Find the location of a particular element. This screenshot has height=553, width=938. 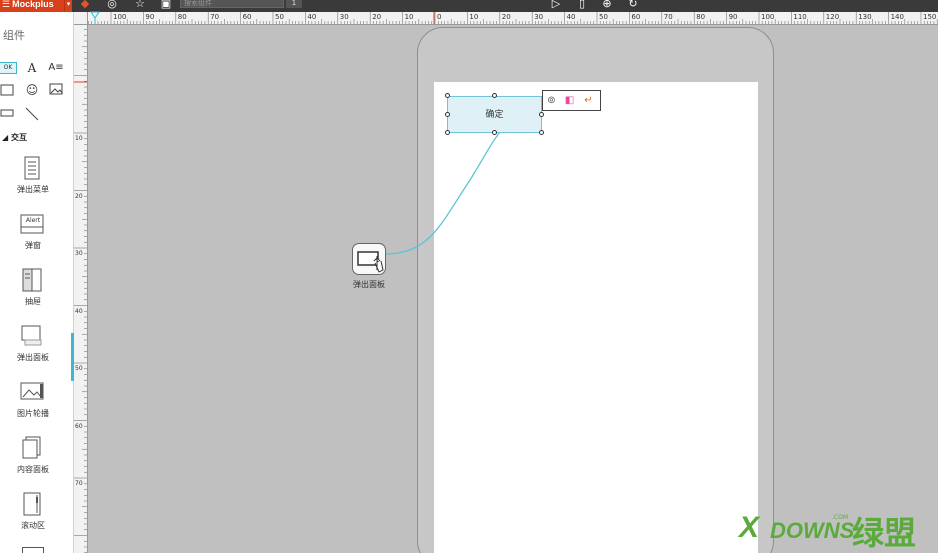

return-arrow-icon: ↵ is located at coordinates (588, 100).